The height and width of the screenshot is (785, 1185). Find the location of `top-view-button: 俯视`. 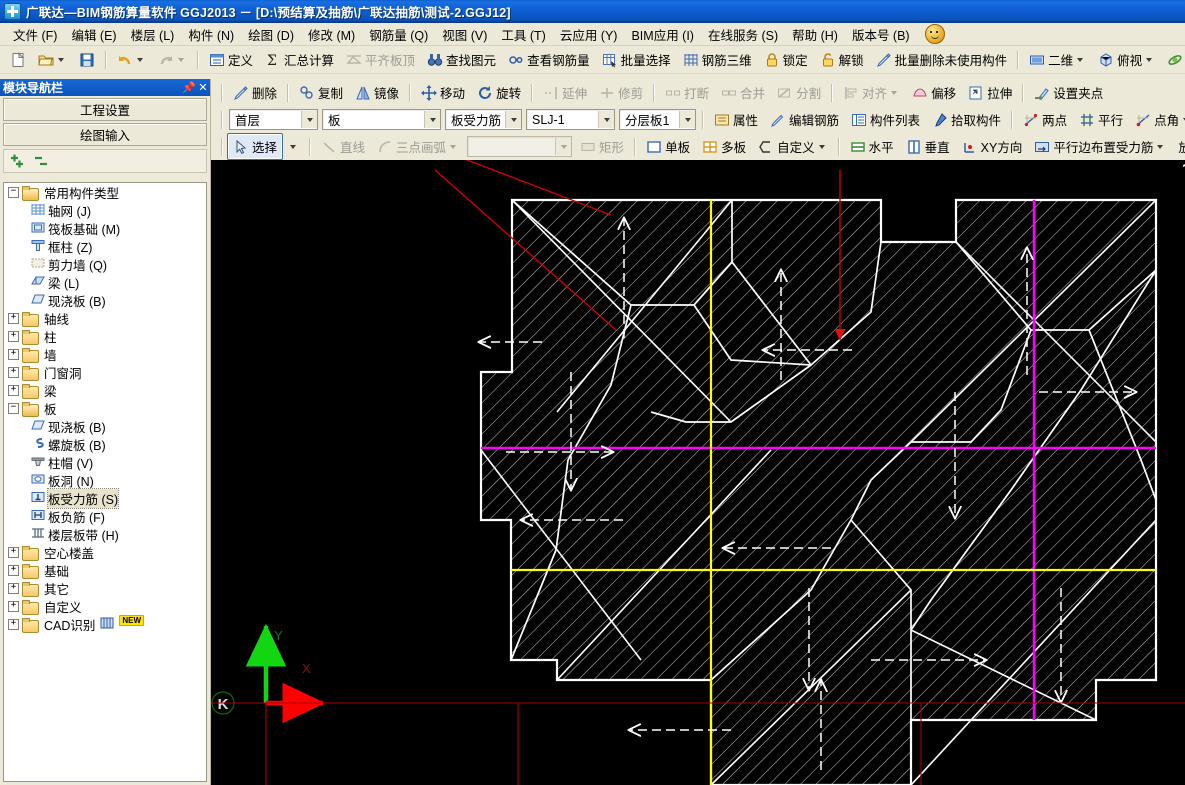

top-view-button: 俯视 is located at coordinates (1126, 59).